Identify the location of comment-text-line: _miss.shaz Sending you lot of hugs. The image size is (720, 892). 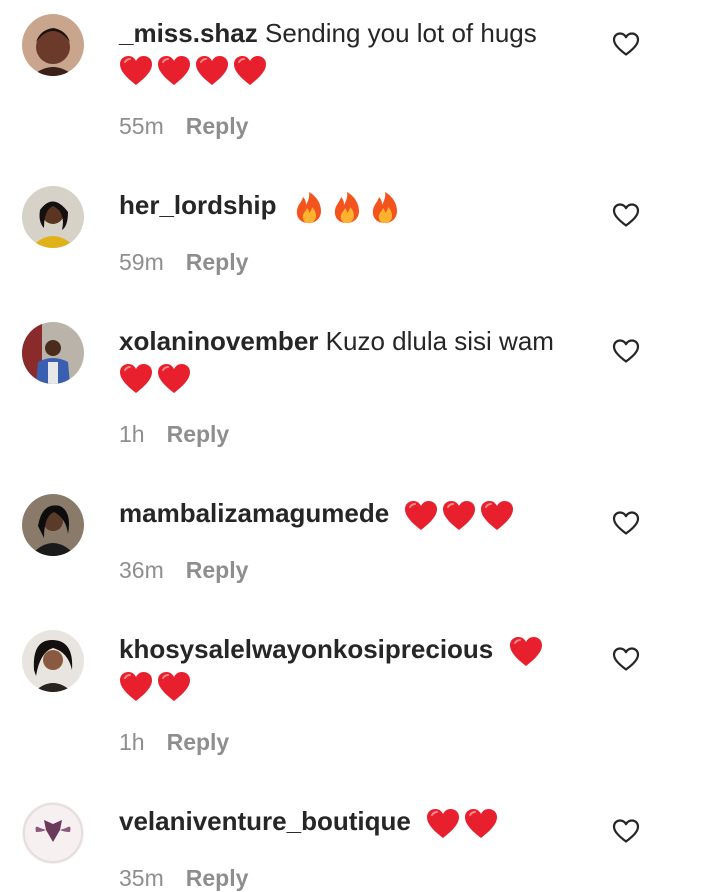
(328, 33).